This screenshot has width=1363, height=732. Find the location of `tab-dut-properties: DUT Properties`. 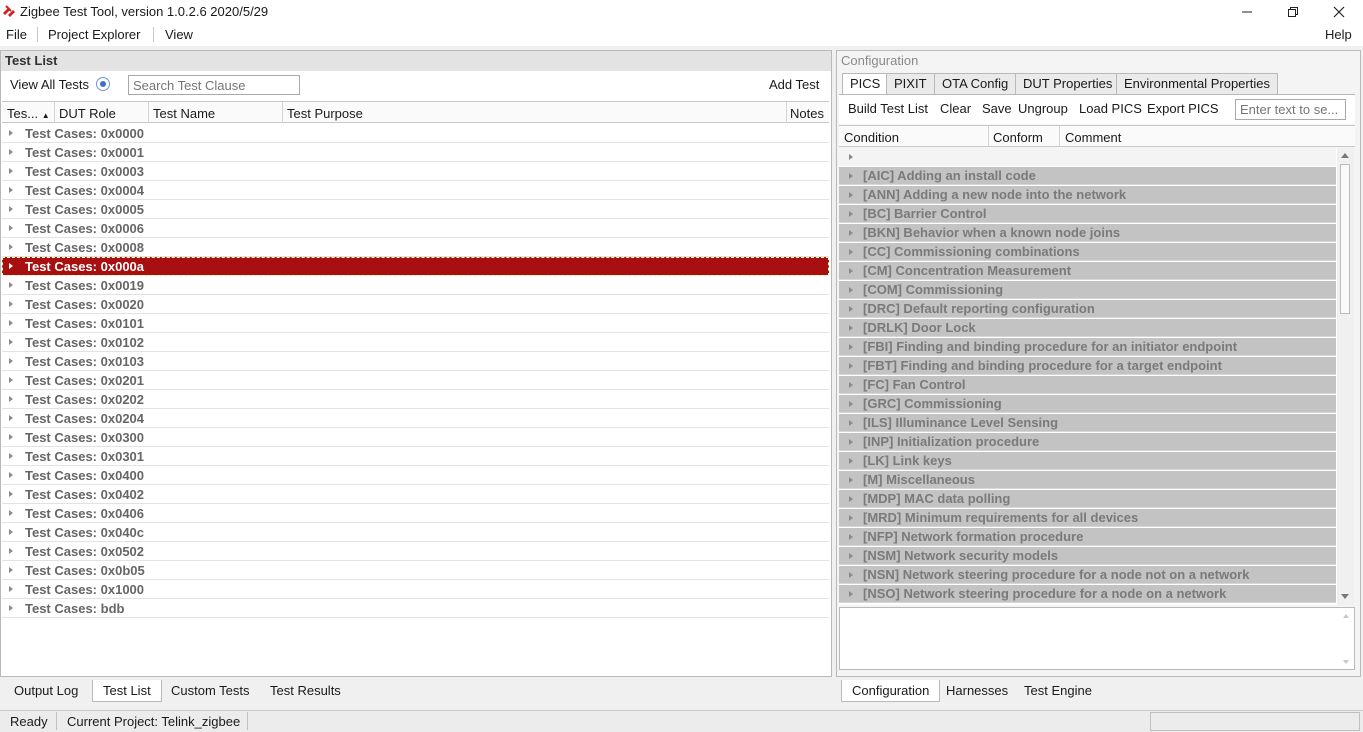

tab-dut-properties: DUT Properties is located at coordinates (1068, 83).